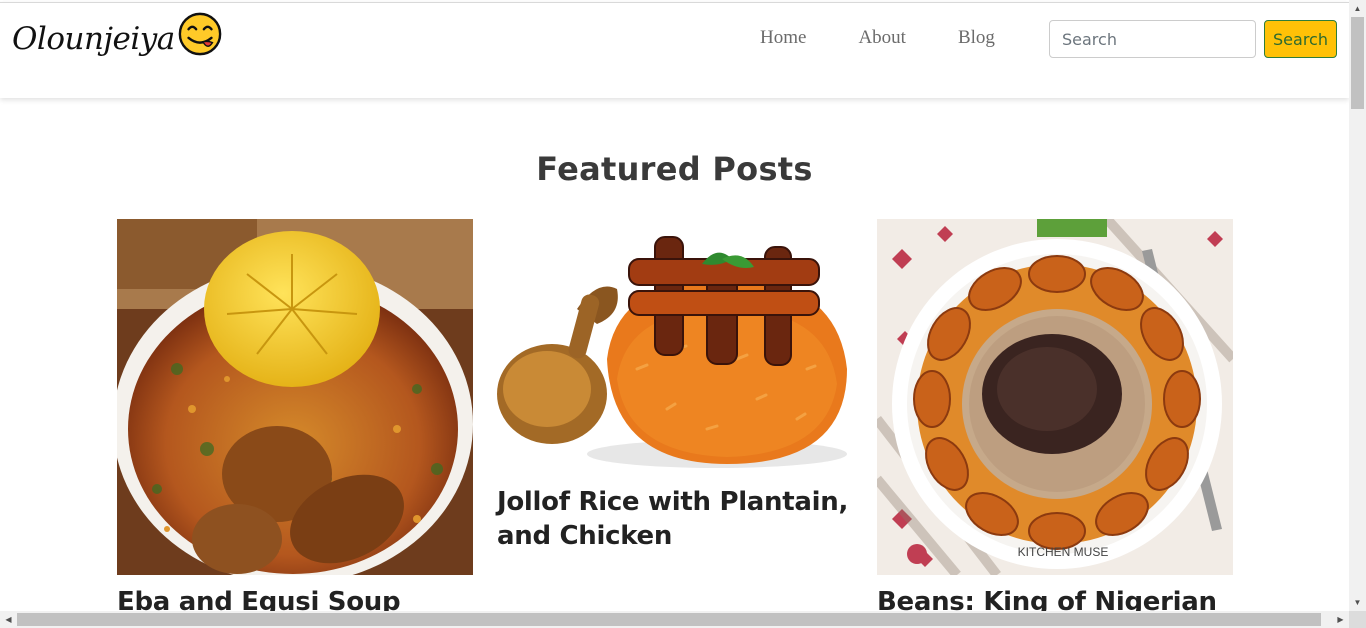 The width and height of the screenshot is (1366, 628). I want to click on search-input, so click(1152, 39).